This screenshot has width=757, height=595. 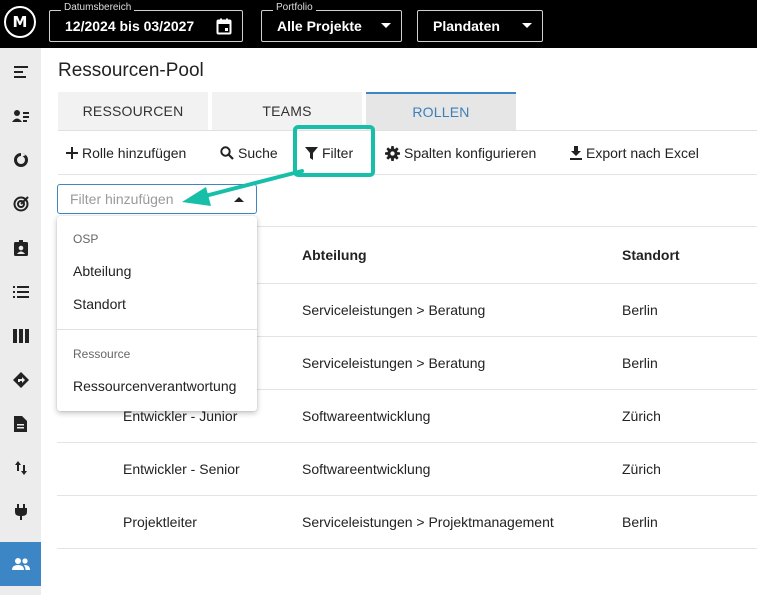 I want to click on add-role-label: Rolle hinzufügen, so click(x=134, y=153).